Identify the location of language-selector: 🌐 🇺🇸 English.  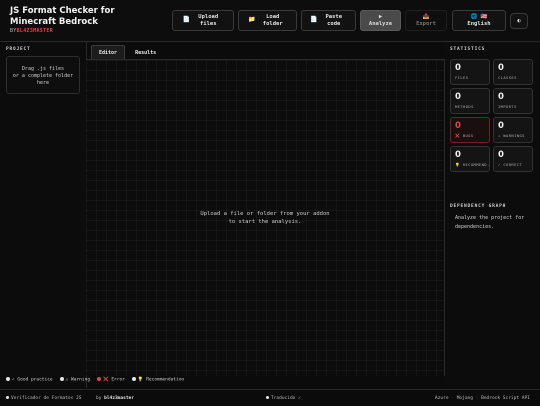
(479, 20).